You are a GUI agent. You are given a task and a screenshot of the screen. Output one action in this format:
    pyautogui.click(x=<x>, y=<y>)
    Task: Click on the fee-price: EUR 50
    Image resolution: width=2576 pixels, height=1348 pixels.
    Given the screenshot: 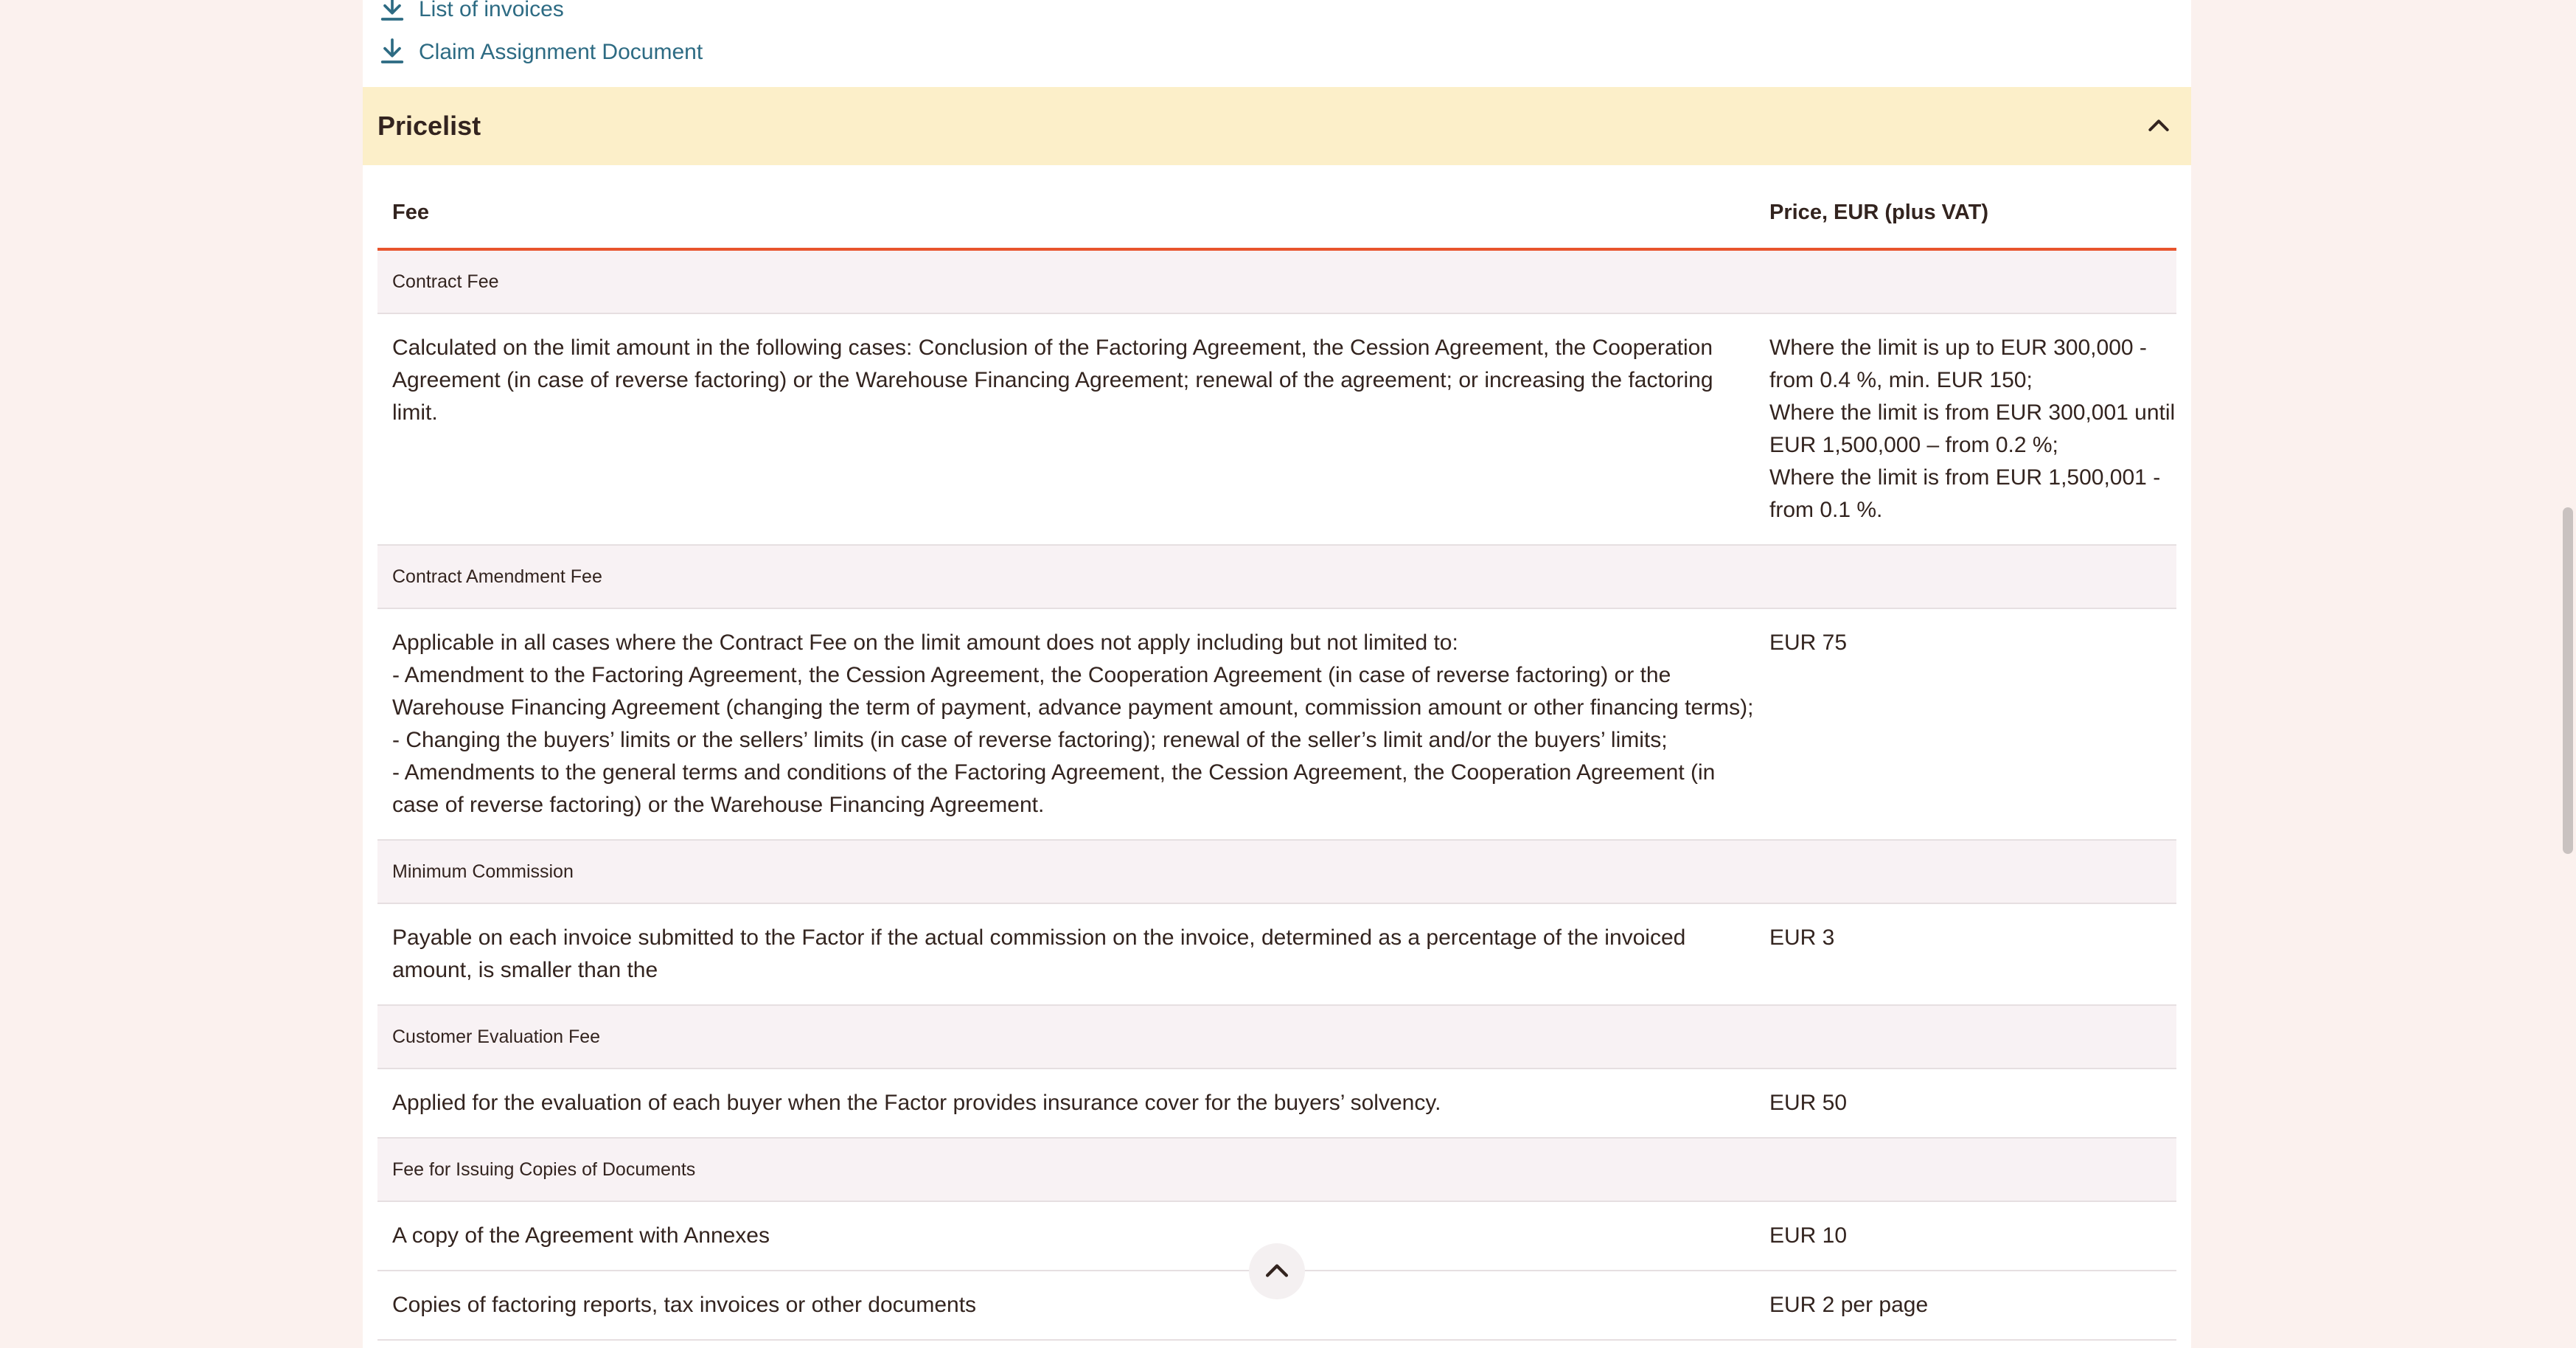 What is the action you would take?
    pyautogui.click(x=1808, y=1103)
    